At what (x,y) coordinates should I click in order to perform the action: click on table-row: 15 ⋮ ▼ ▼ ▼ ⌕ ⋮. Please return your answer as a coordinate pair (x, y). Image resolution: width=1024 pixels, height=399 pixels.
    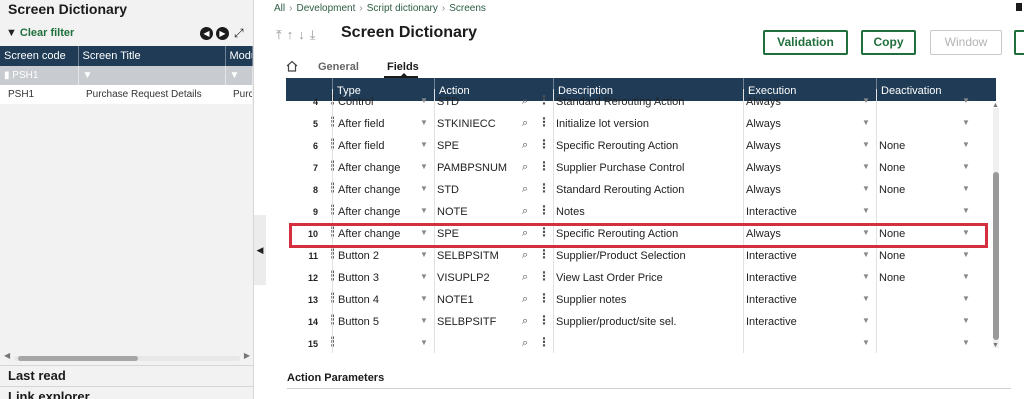
    Looking at the image, I should click on (625, 342).